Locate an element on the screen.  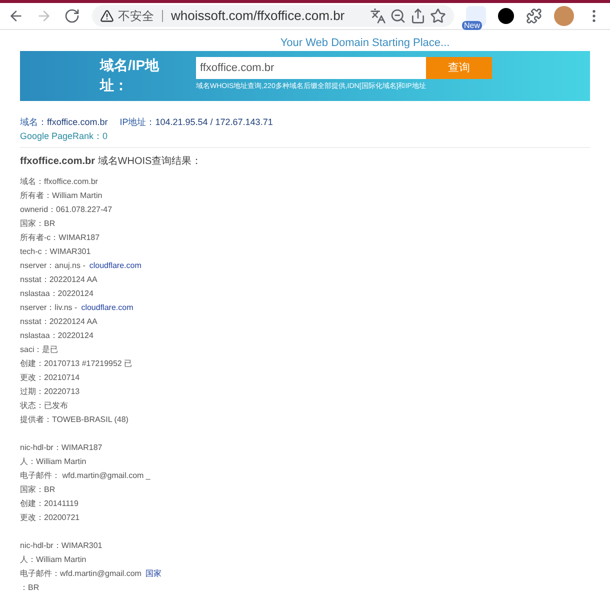
puzzle-icon is located at coordinates (534, 16).